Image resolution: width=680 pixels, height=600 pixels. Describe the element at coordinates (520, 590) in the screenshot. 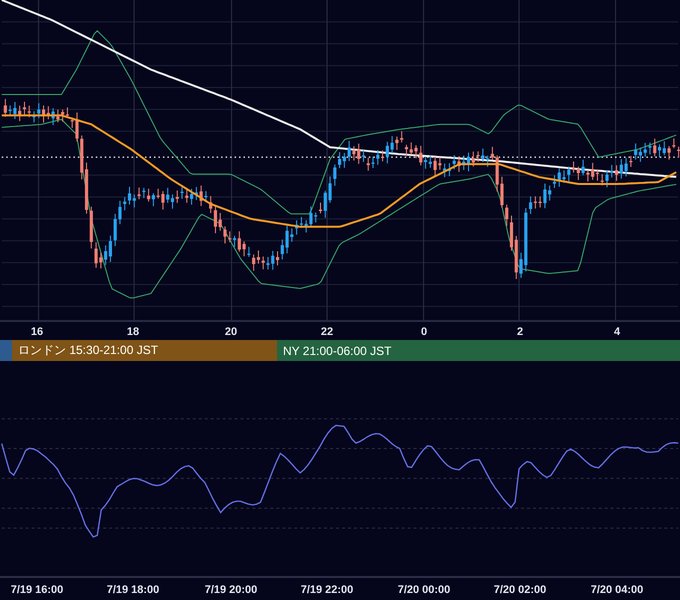

I see `axis-label: 7/20 02:00` at that location.